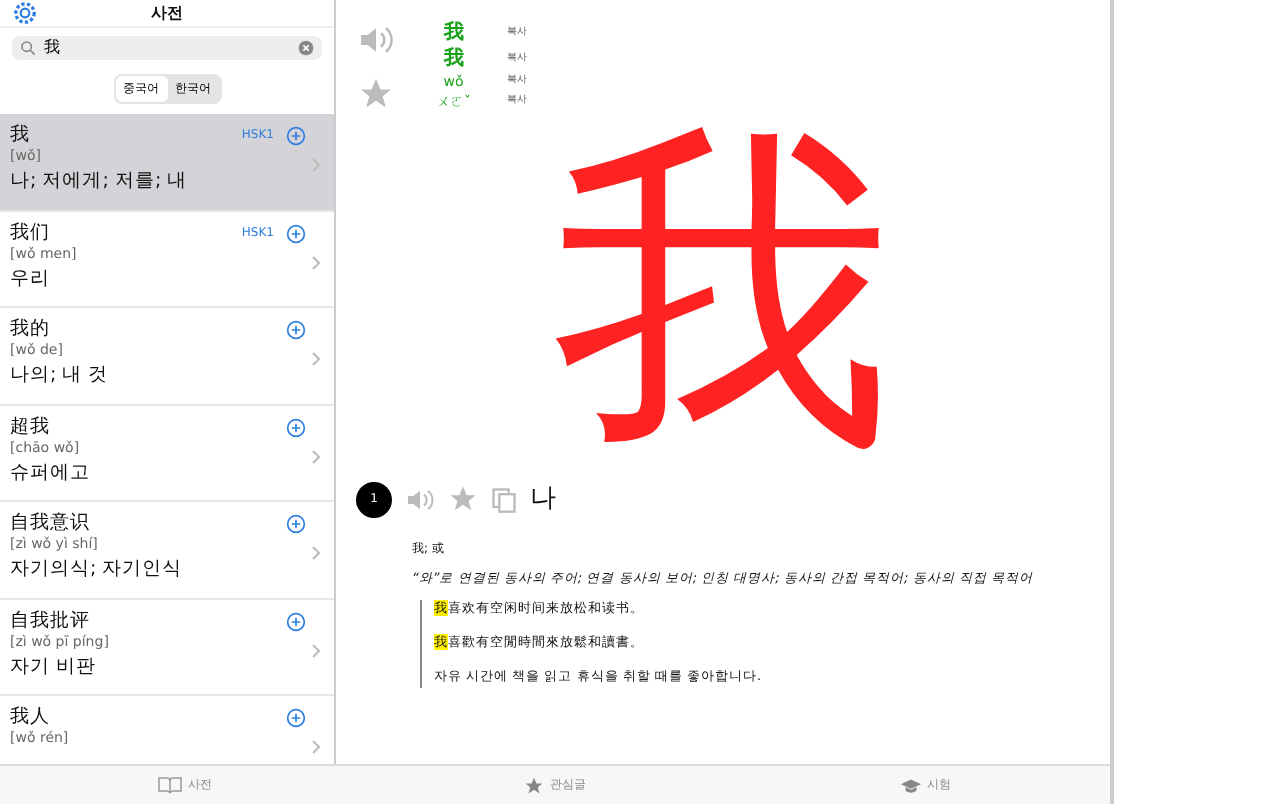  Describe the element at coordinates (30, 427) in the screenshot. I see `headword: 超我` at that location.